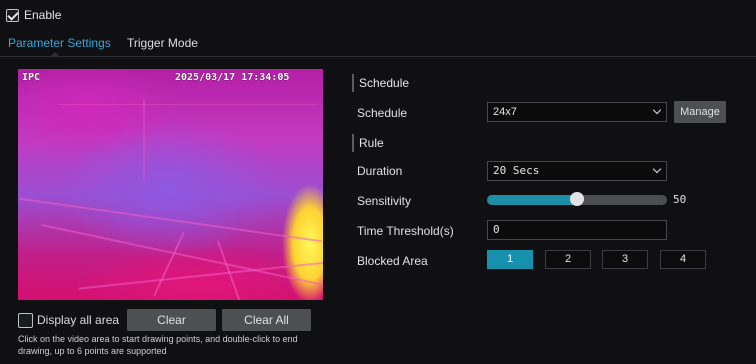 Image resolution: width=756 pixels, height=364 pixels. I want to click on blocked-area-button-4: 4, so click(683, 259).